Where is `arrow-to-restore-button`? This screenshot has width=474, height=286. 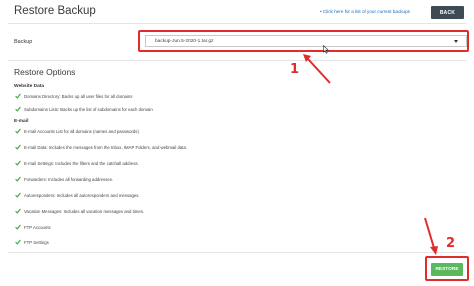 arrow-to-restore-button is located at coordinates (429, 233).